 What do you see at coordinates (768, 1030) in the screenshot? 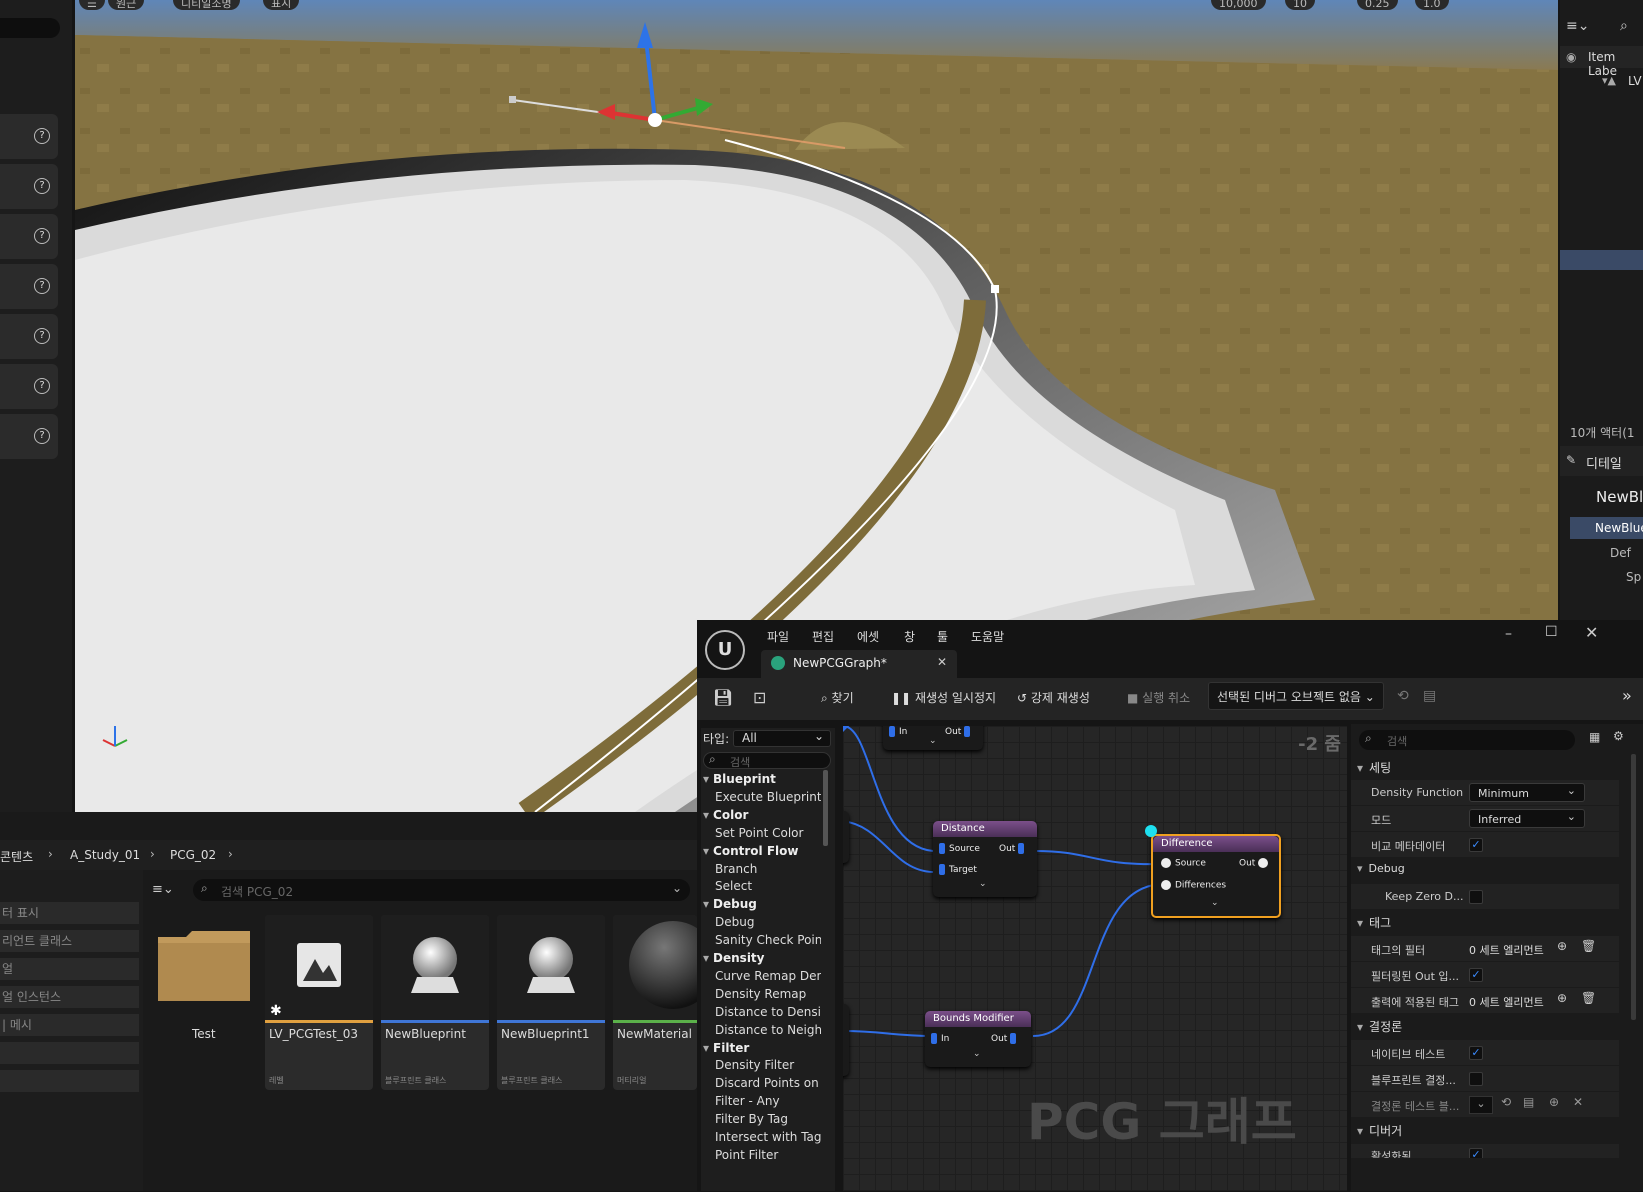
I see `palette-item: Distance to Neight` at bounding box center [768, 1030].